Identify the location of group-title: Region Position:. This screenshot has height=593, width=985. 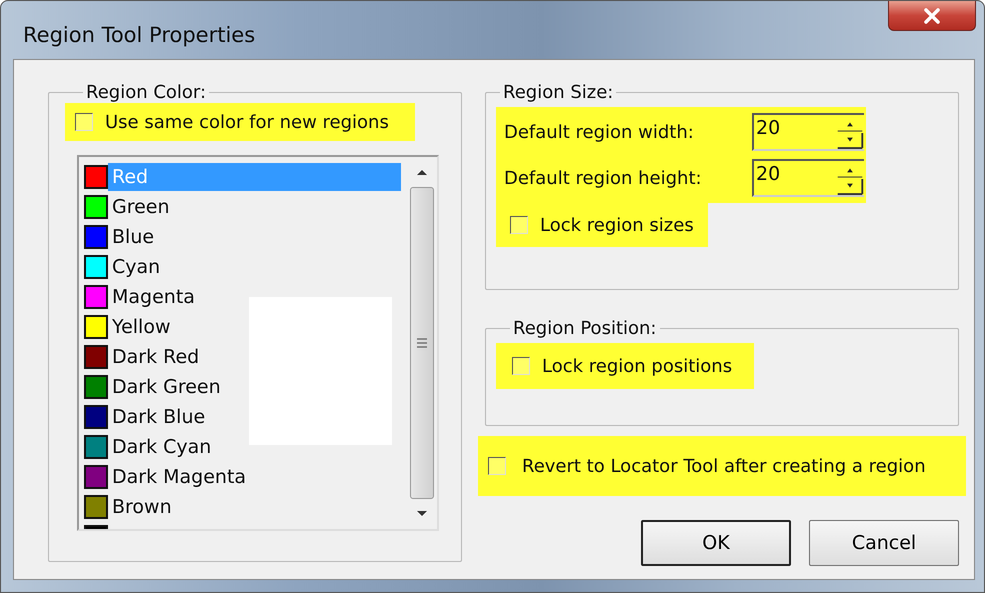
(585, 328).